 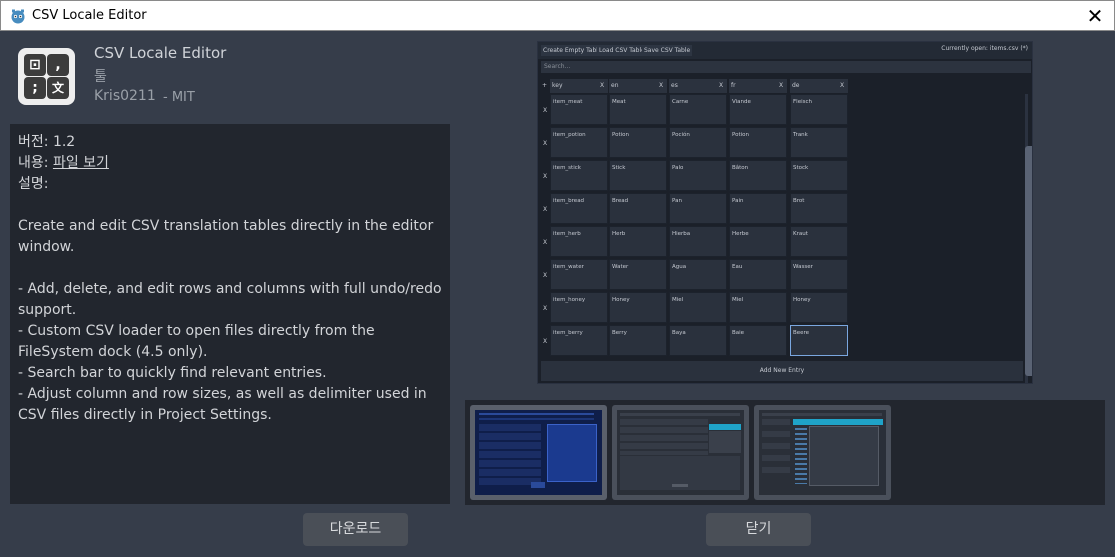 What do you see at coordinates (638, 109) in the screenshot?
I see `preview-table-cell: Meat` at bounding box center [638, 109].